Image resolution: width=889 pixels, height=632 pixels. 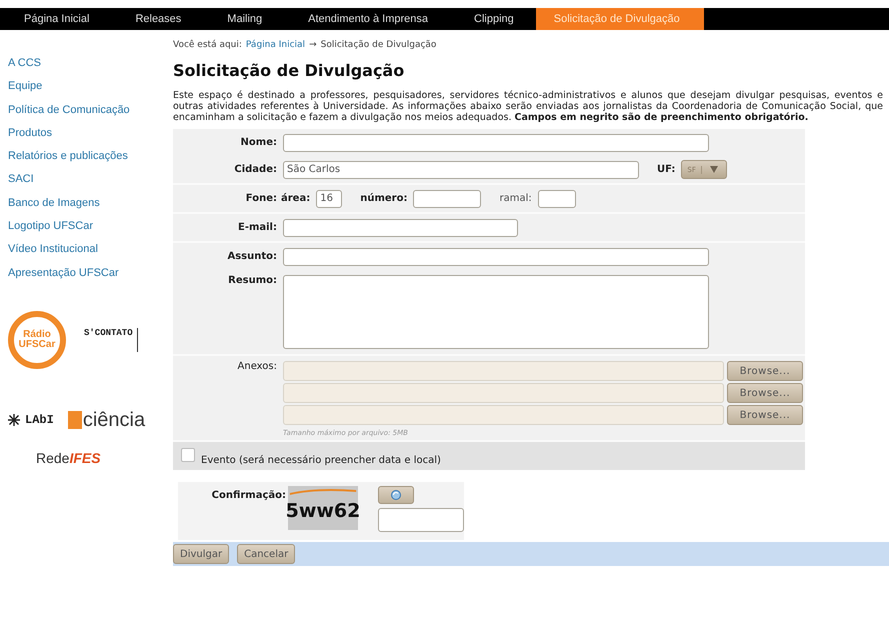 What do you see at coordinates (14, 420) in the screenshot?
I see `star-icon` at bounding box center [14, 420].